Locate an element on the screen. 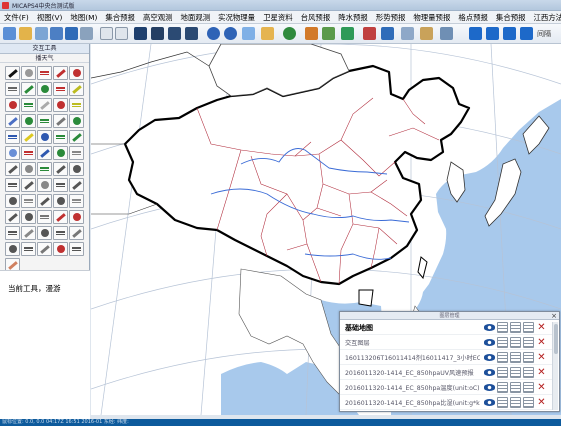 The height and width of the screenshot is (426, 561). interval-button: 间隔 is located at coordinates (544, 34).